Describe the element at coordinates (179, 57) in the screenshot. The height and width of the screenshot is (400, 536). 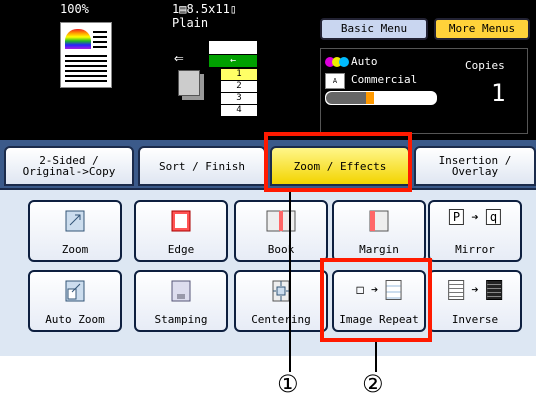
I see `output-arrow-icon: ⇐` at that location.